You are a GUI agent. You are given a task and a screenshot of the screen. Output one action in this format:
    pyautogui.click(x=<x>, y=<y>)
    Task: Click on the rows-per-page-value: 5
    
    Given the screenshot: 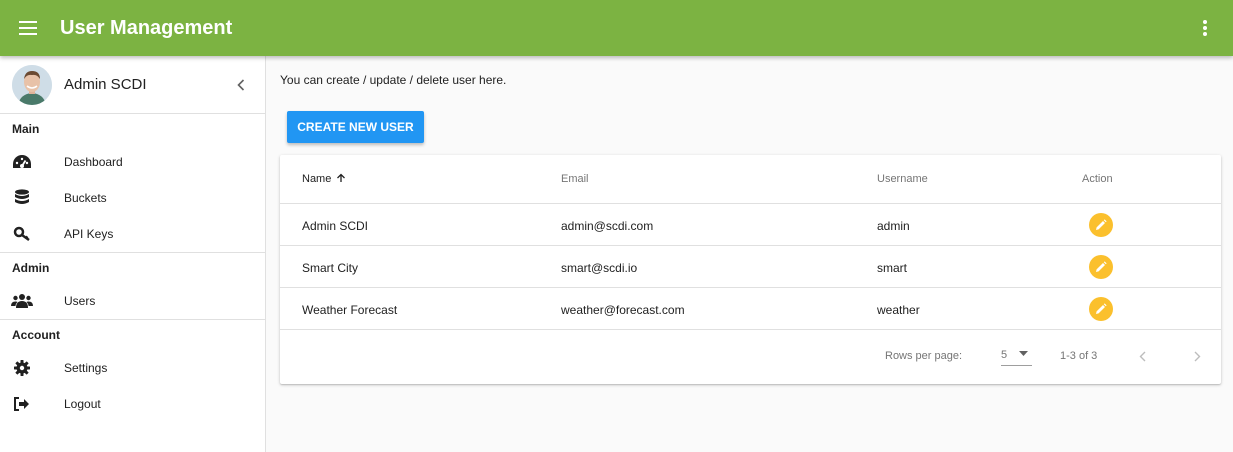 What is the action you would take?
    pyautogui.click(x=1004, y=355)
    